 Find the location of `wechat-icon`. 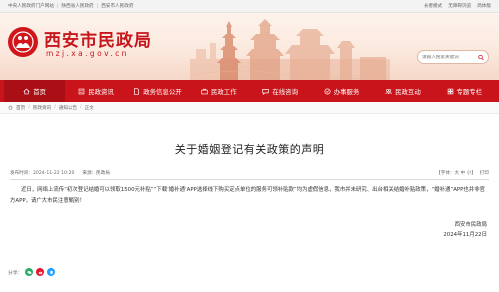

wechat-icon is located at coordinates (29, 272).